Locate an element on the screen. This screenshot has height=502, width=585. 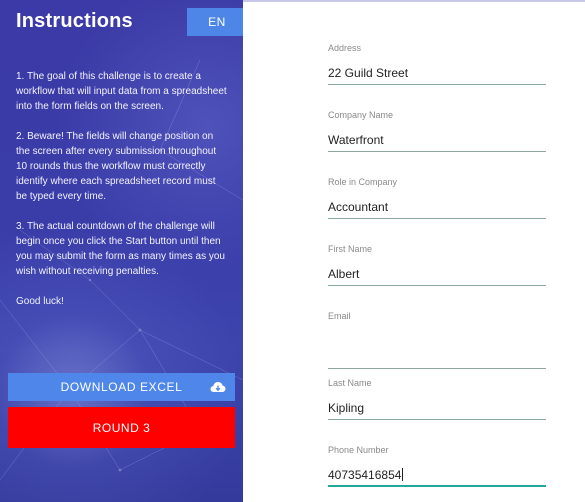
instructions-title: Instructions is located at coordinates (74, 21).